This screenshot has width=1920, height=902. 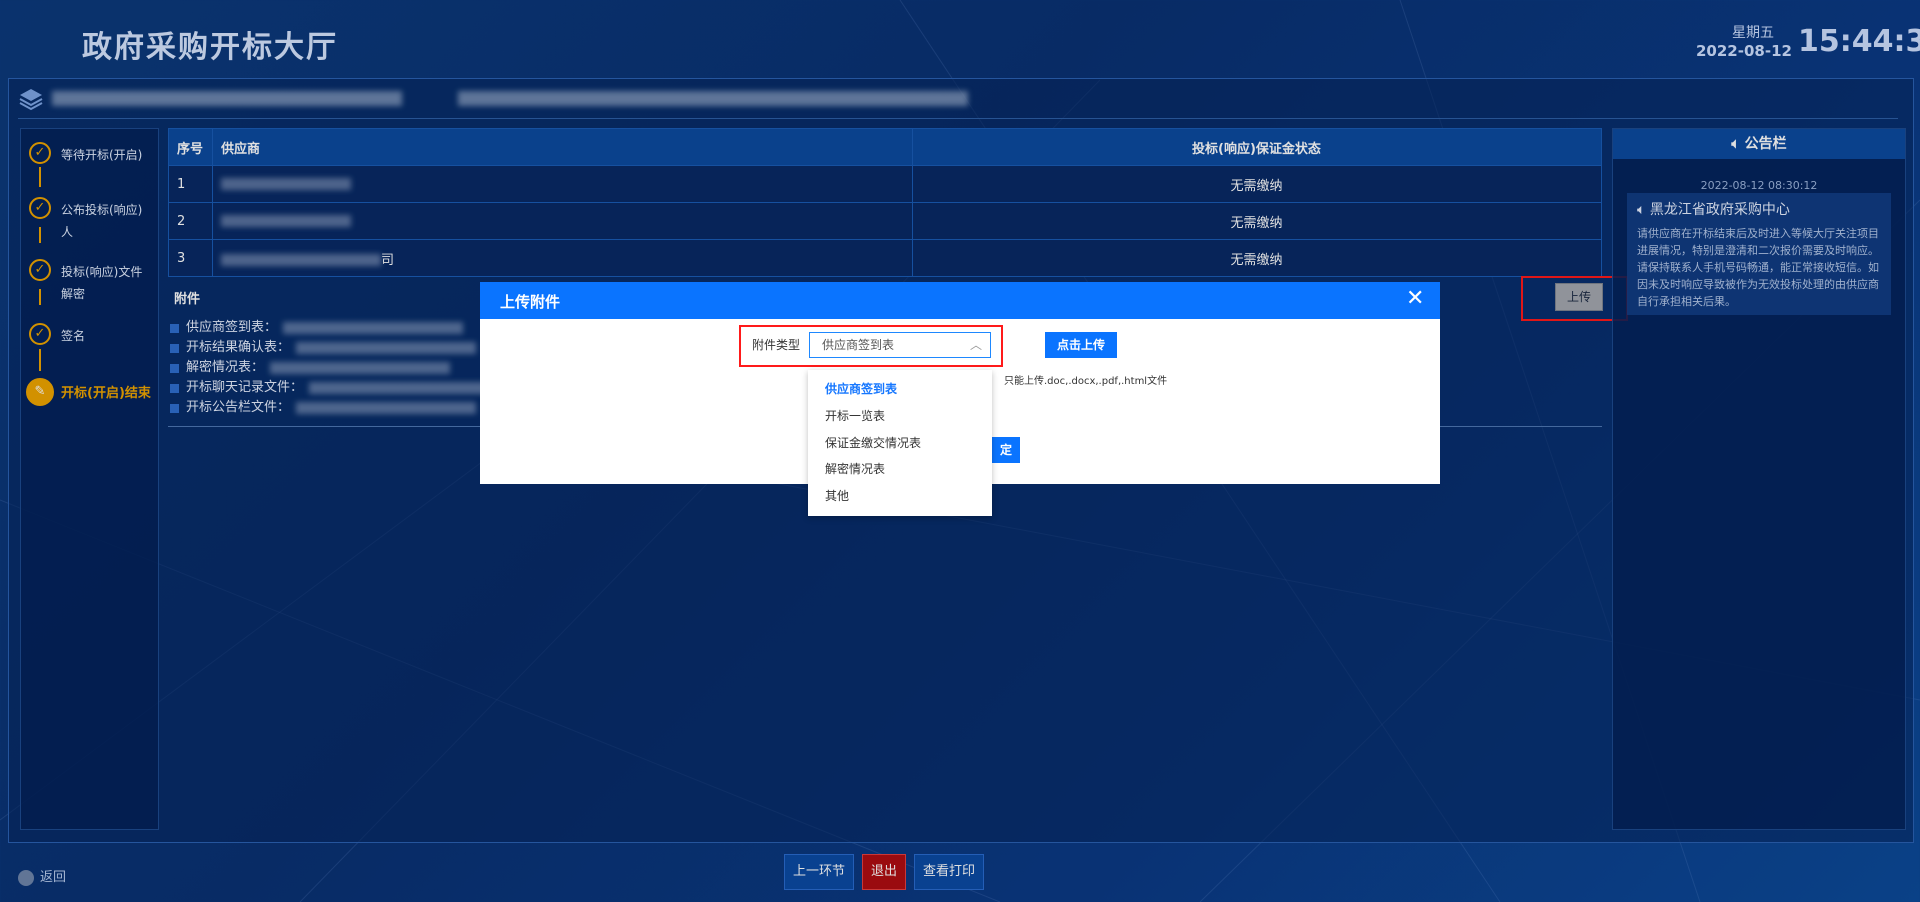 I want to click on dialog-header: 上传附件 ✕, so click(x=960, y=300).